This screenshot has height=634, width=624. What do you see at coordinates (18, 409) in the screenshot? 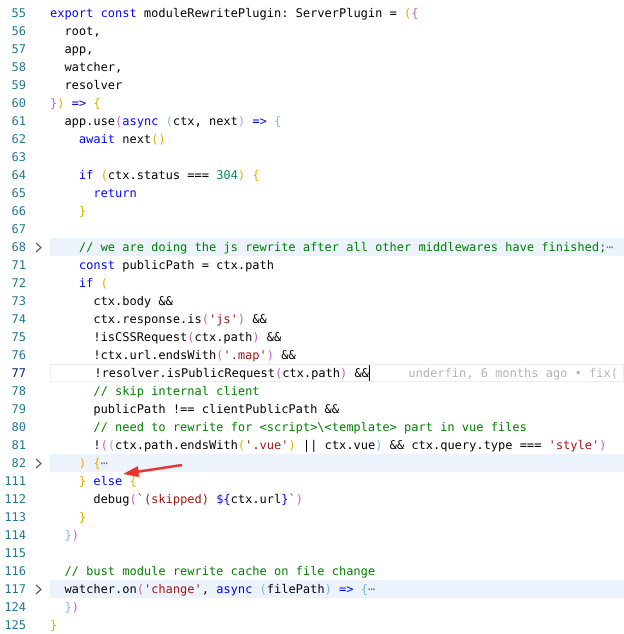
I see `line-number: 79` at bounding box center [18, 409].